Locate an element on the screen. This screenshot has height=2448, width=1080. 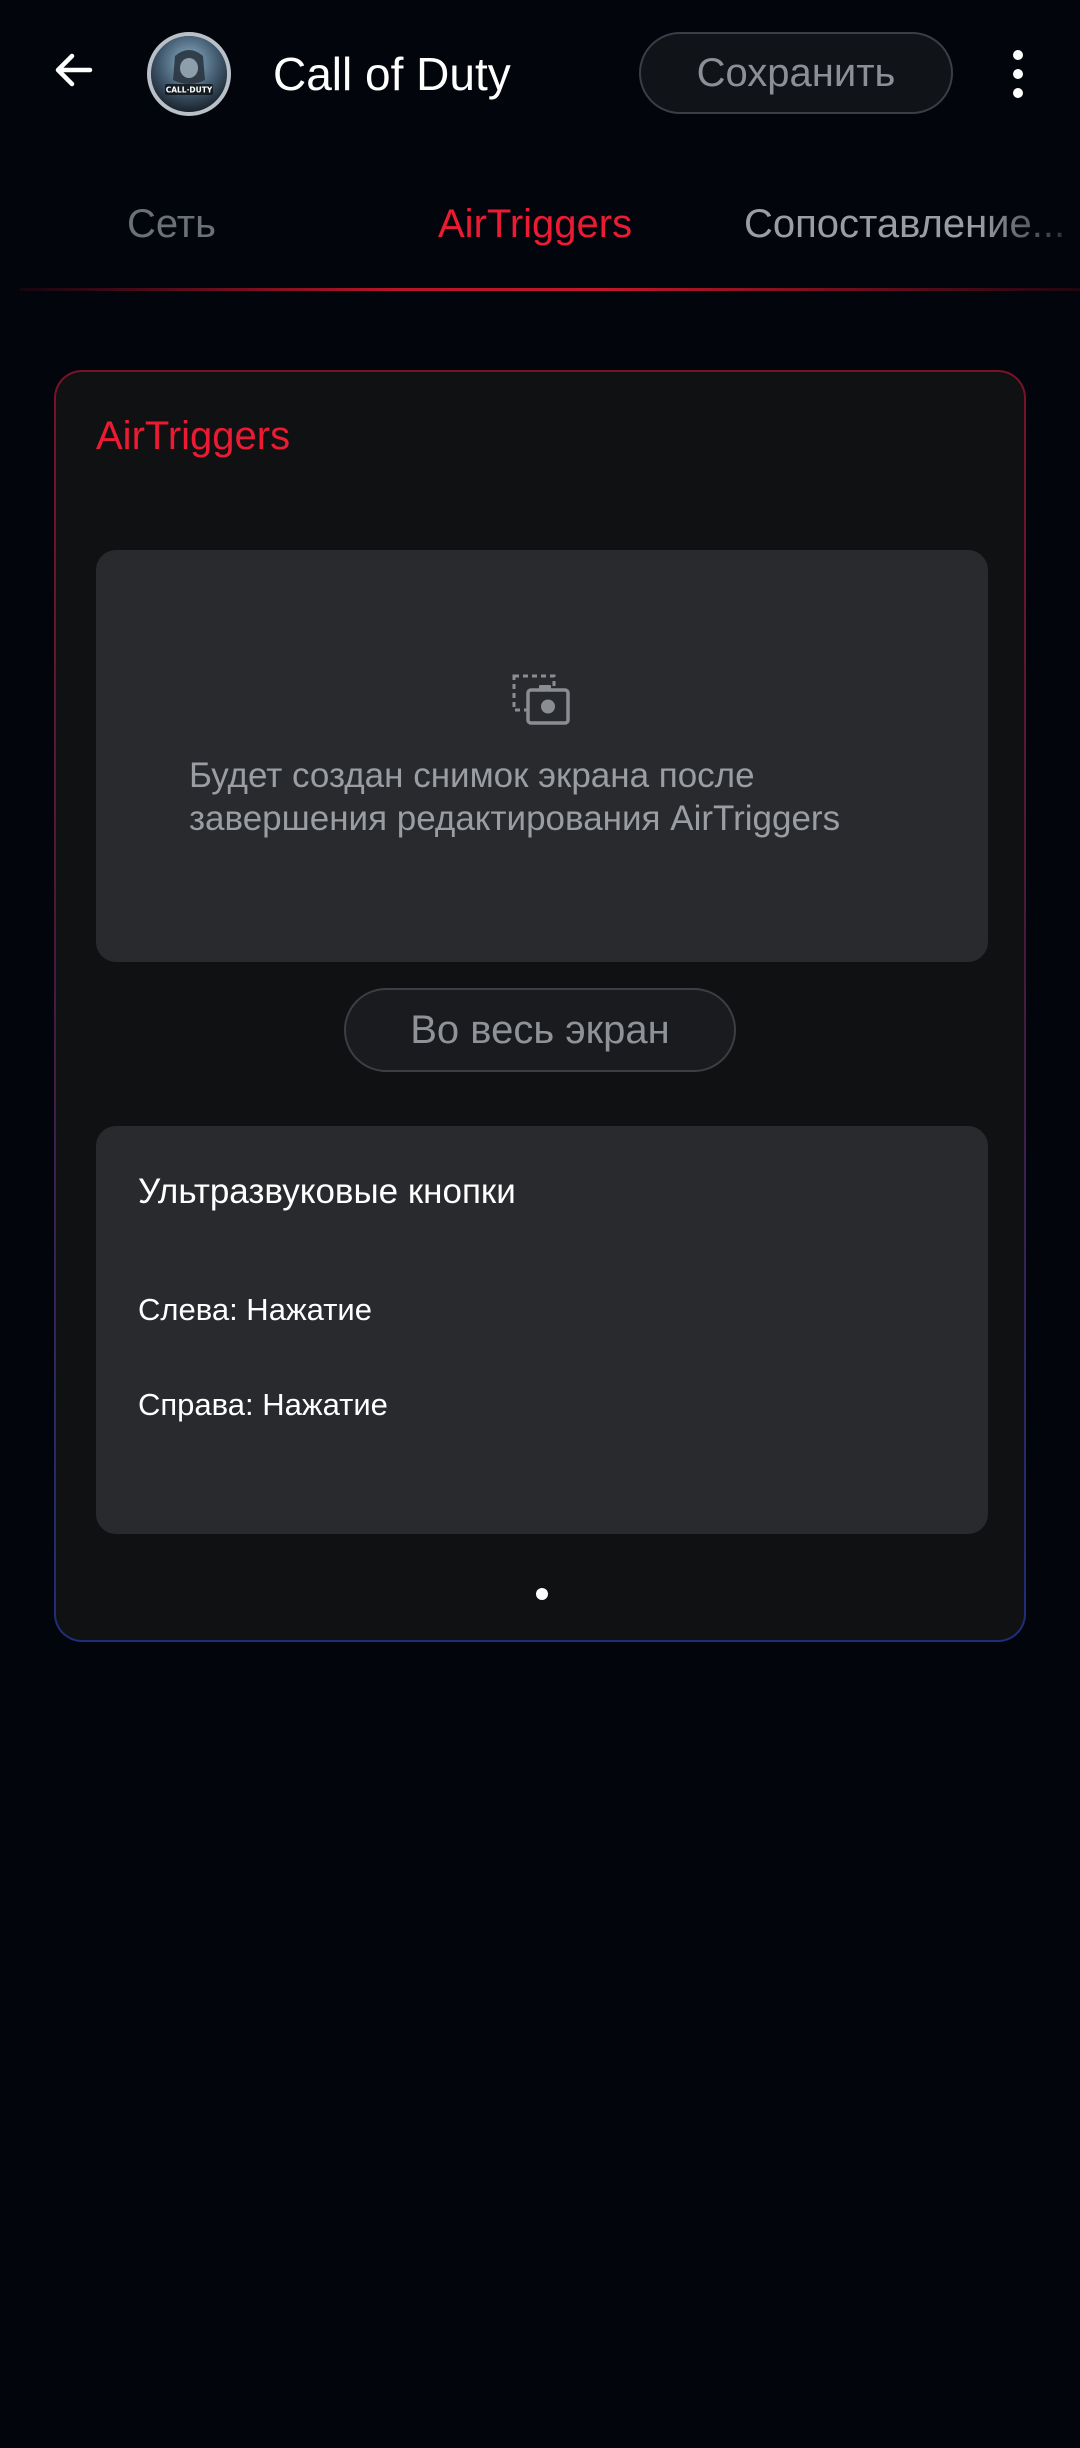
tab-network: Сеть is located at coordinates (171, 224).